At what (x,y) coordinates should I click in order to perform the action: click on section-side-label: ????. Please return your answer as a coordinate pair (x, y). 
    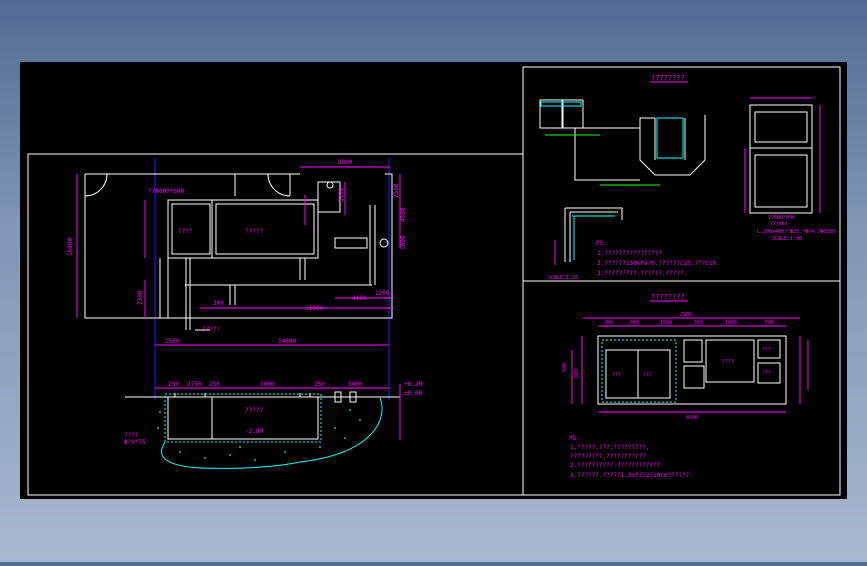
    Looking at the image, I should click on (131, 435).